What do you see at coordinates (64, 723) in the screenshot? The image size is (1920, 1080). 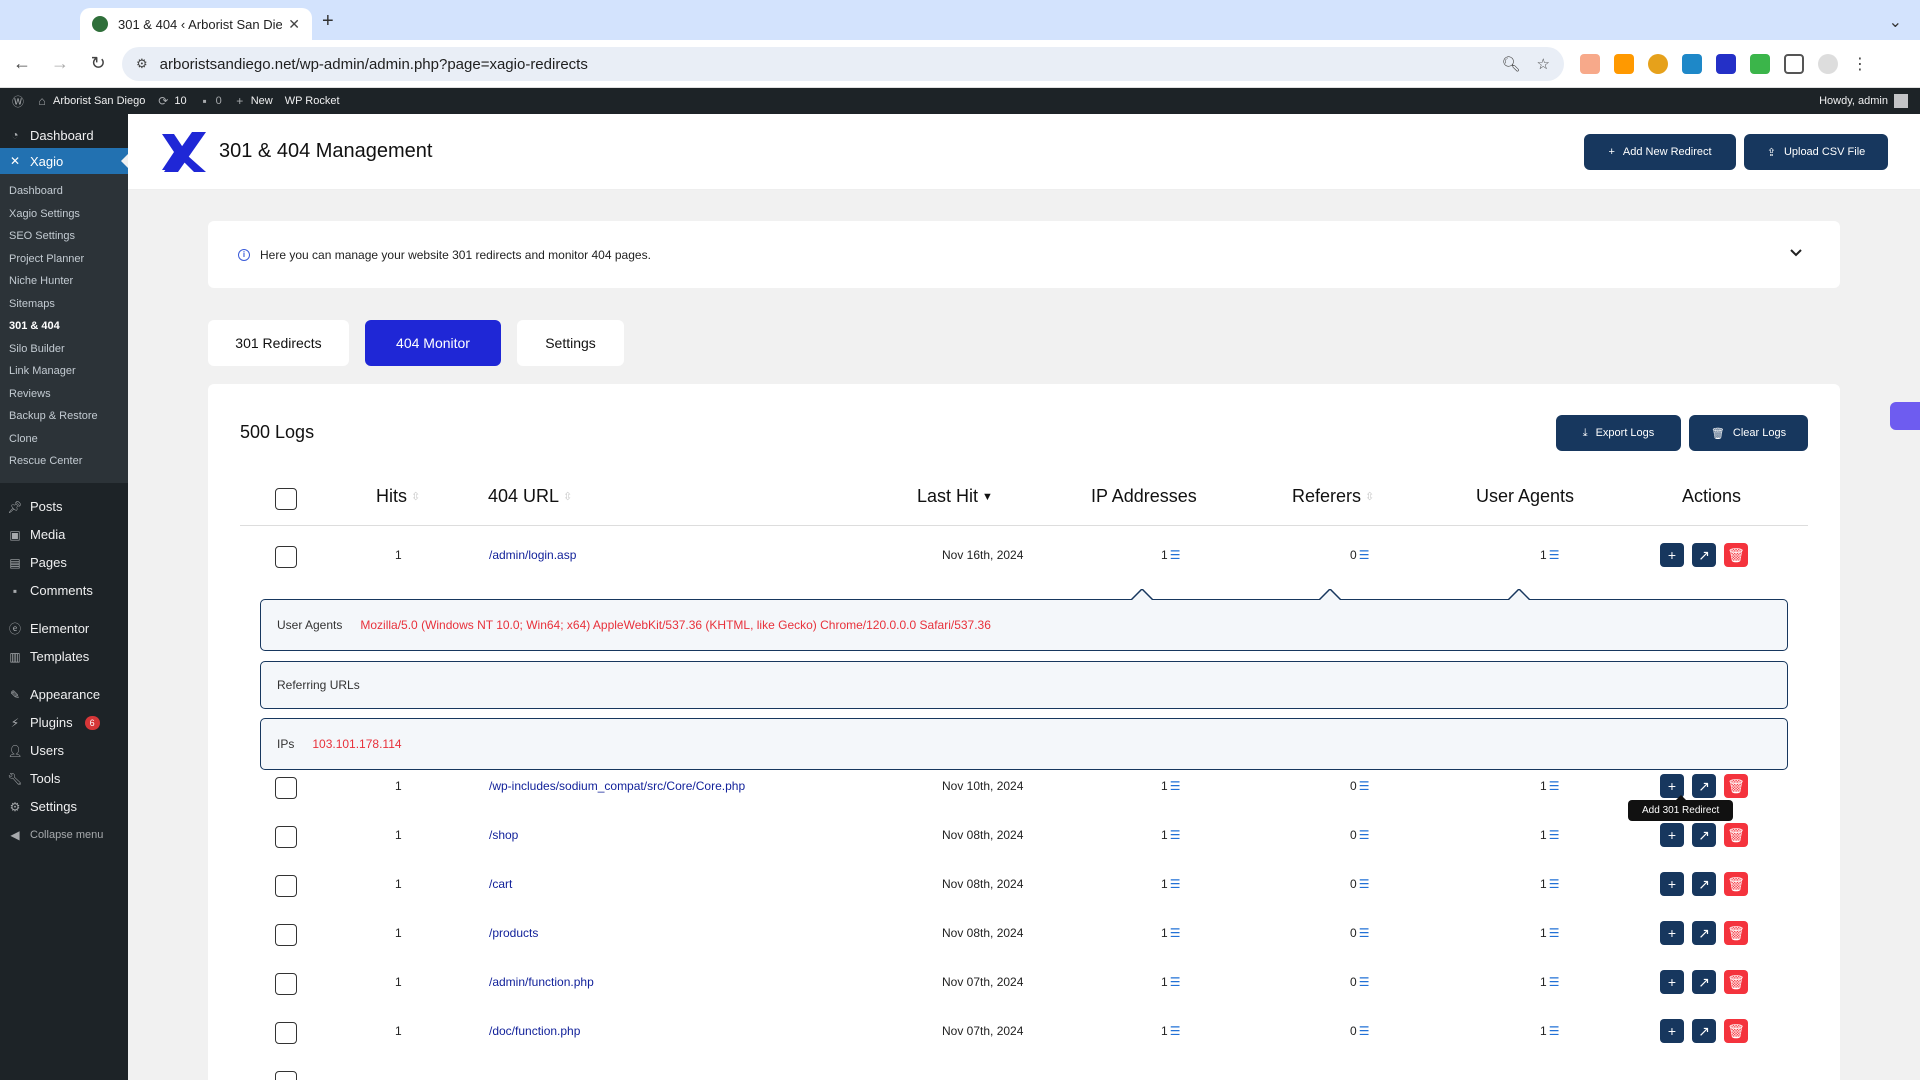 I see `sidebar-item-plugins: ⚡︎ Plugins 6` at bounding box center [64, 723].